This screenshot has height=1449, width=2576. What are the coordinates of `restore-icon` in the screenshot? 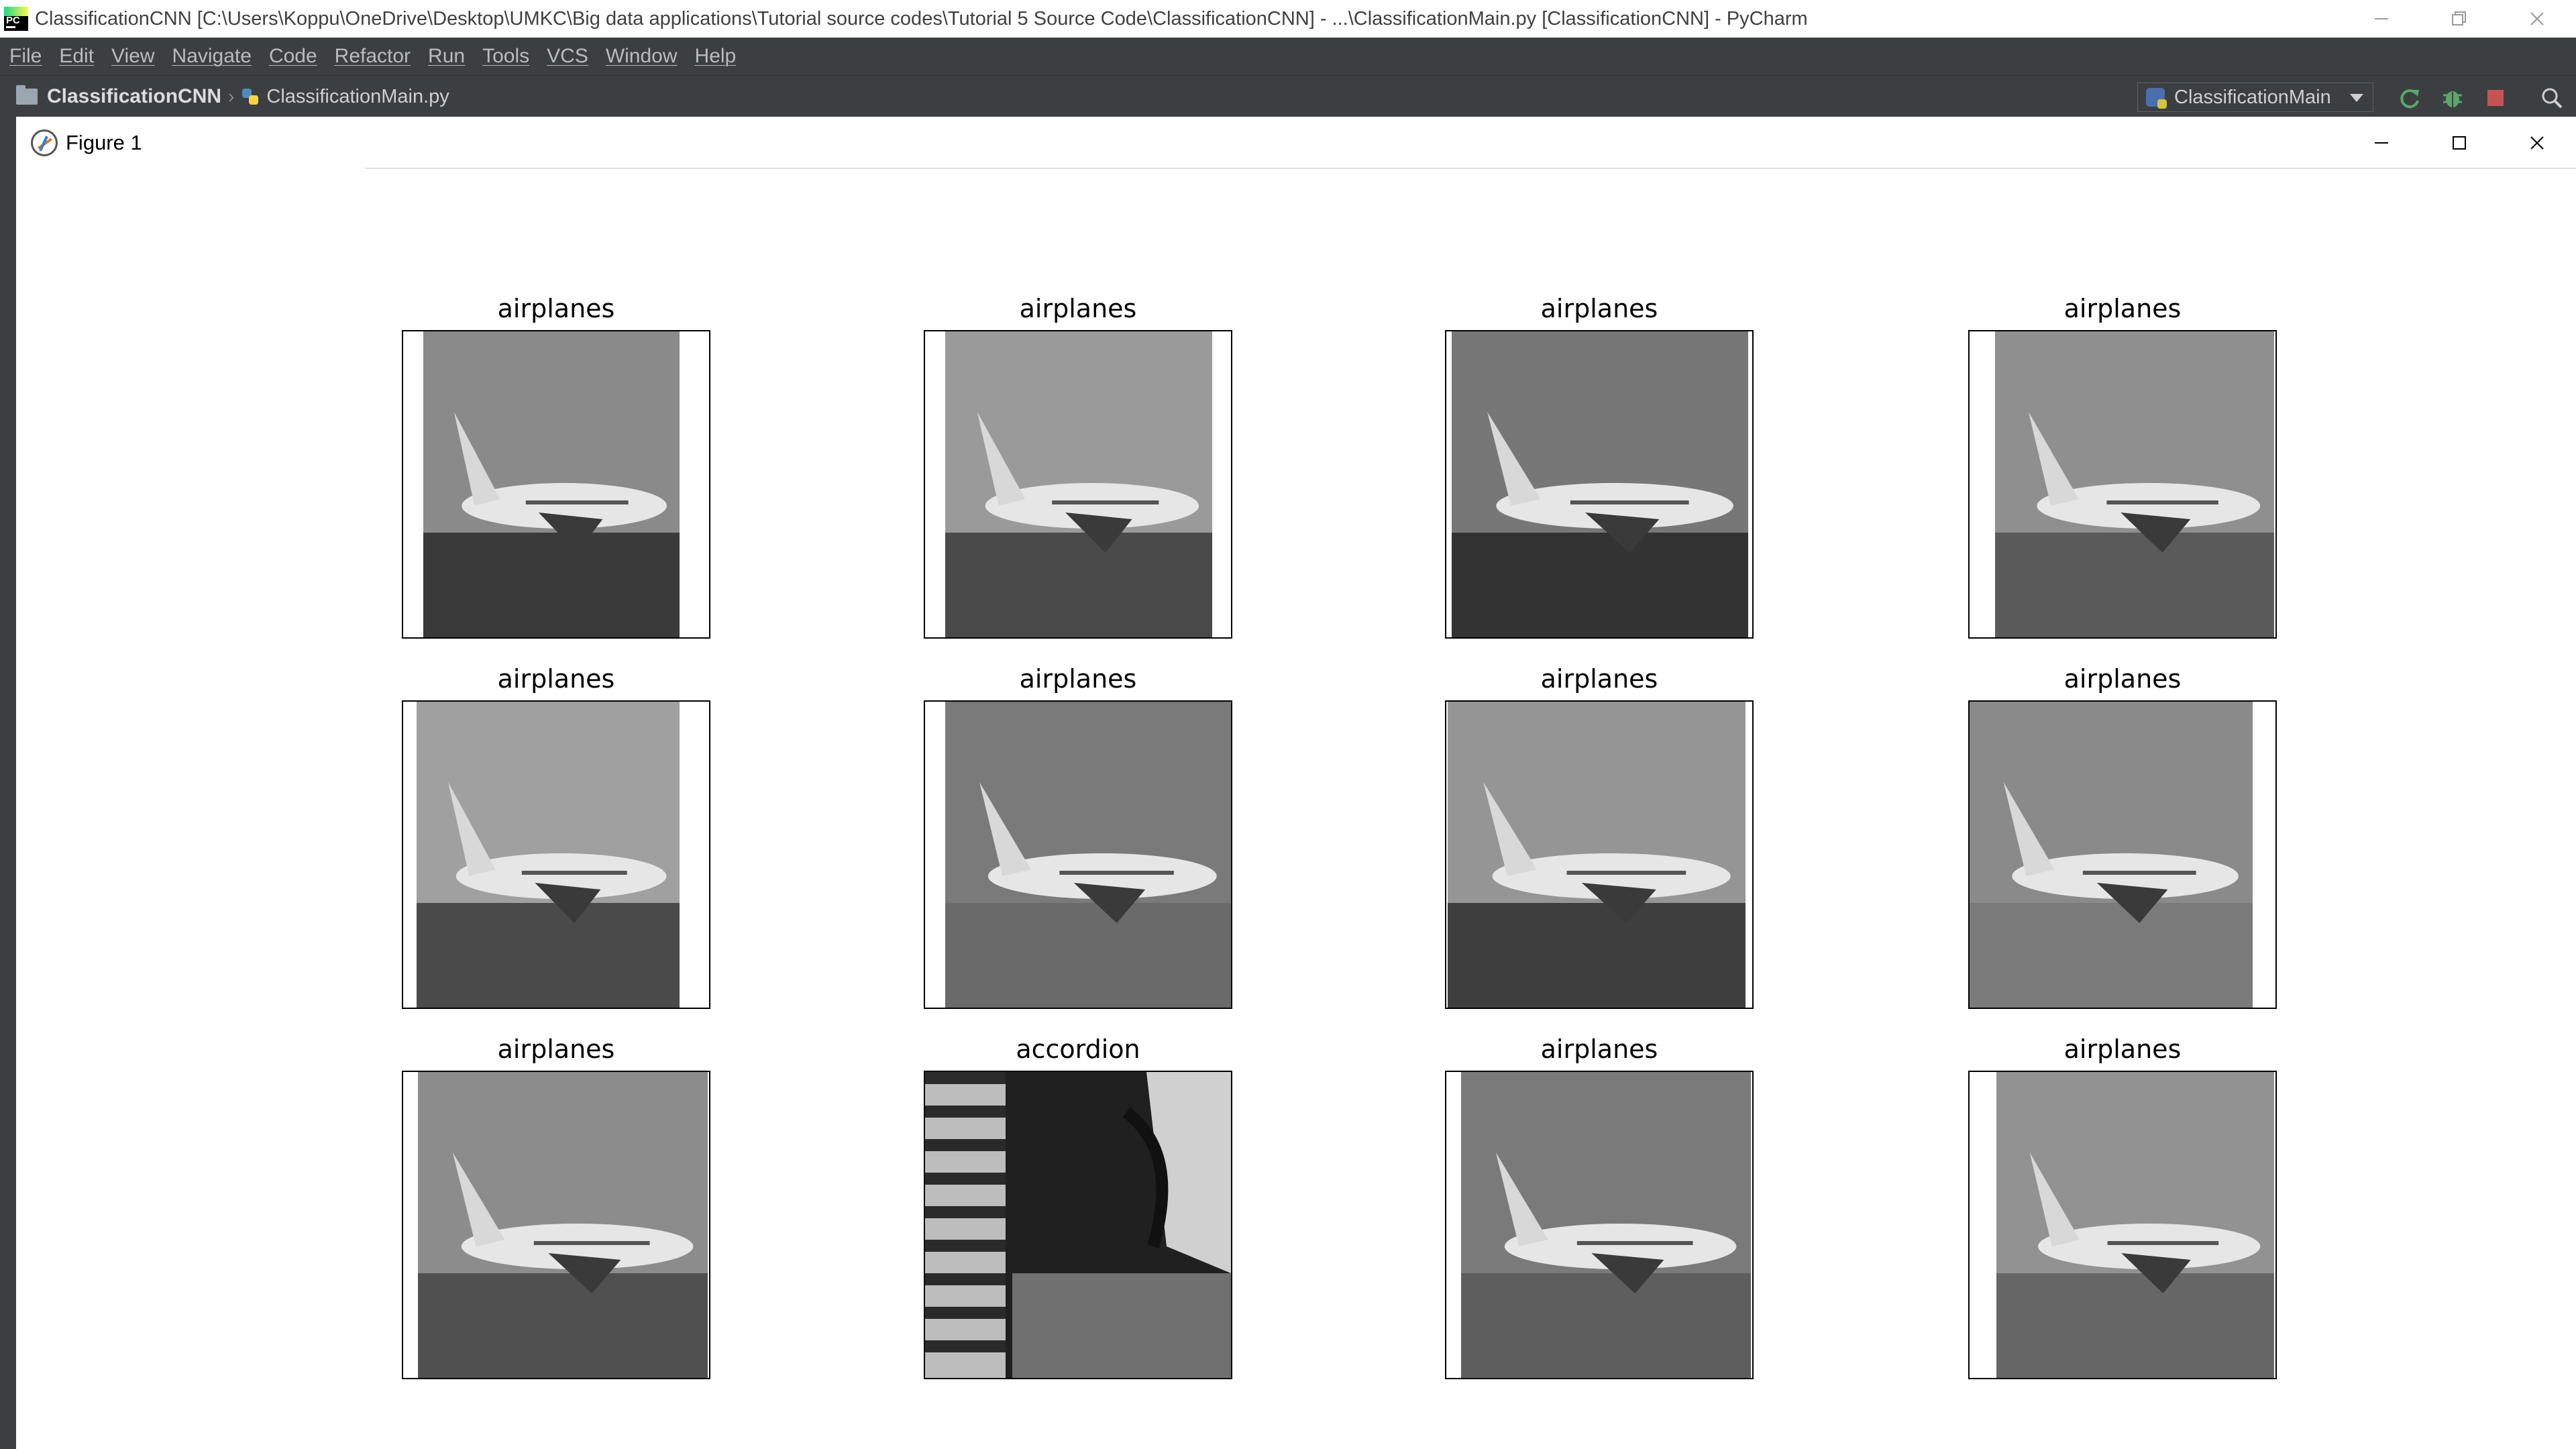 It's located at (2459, 18).